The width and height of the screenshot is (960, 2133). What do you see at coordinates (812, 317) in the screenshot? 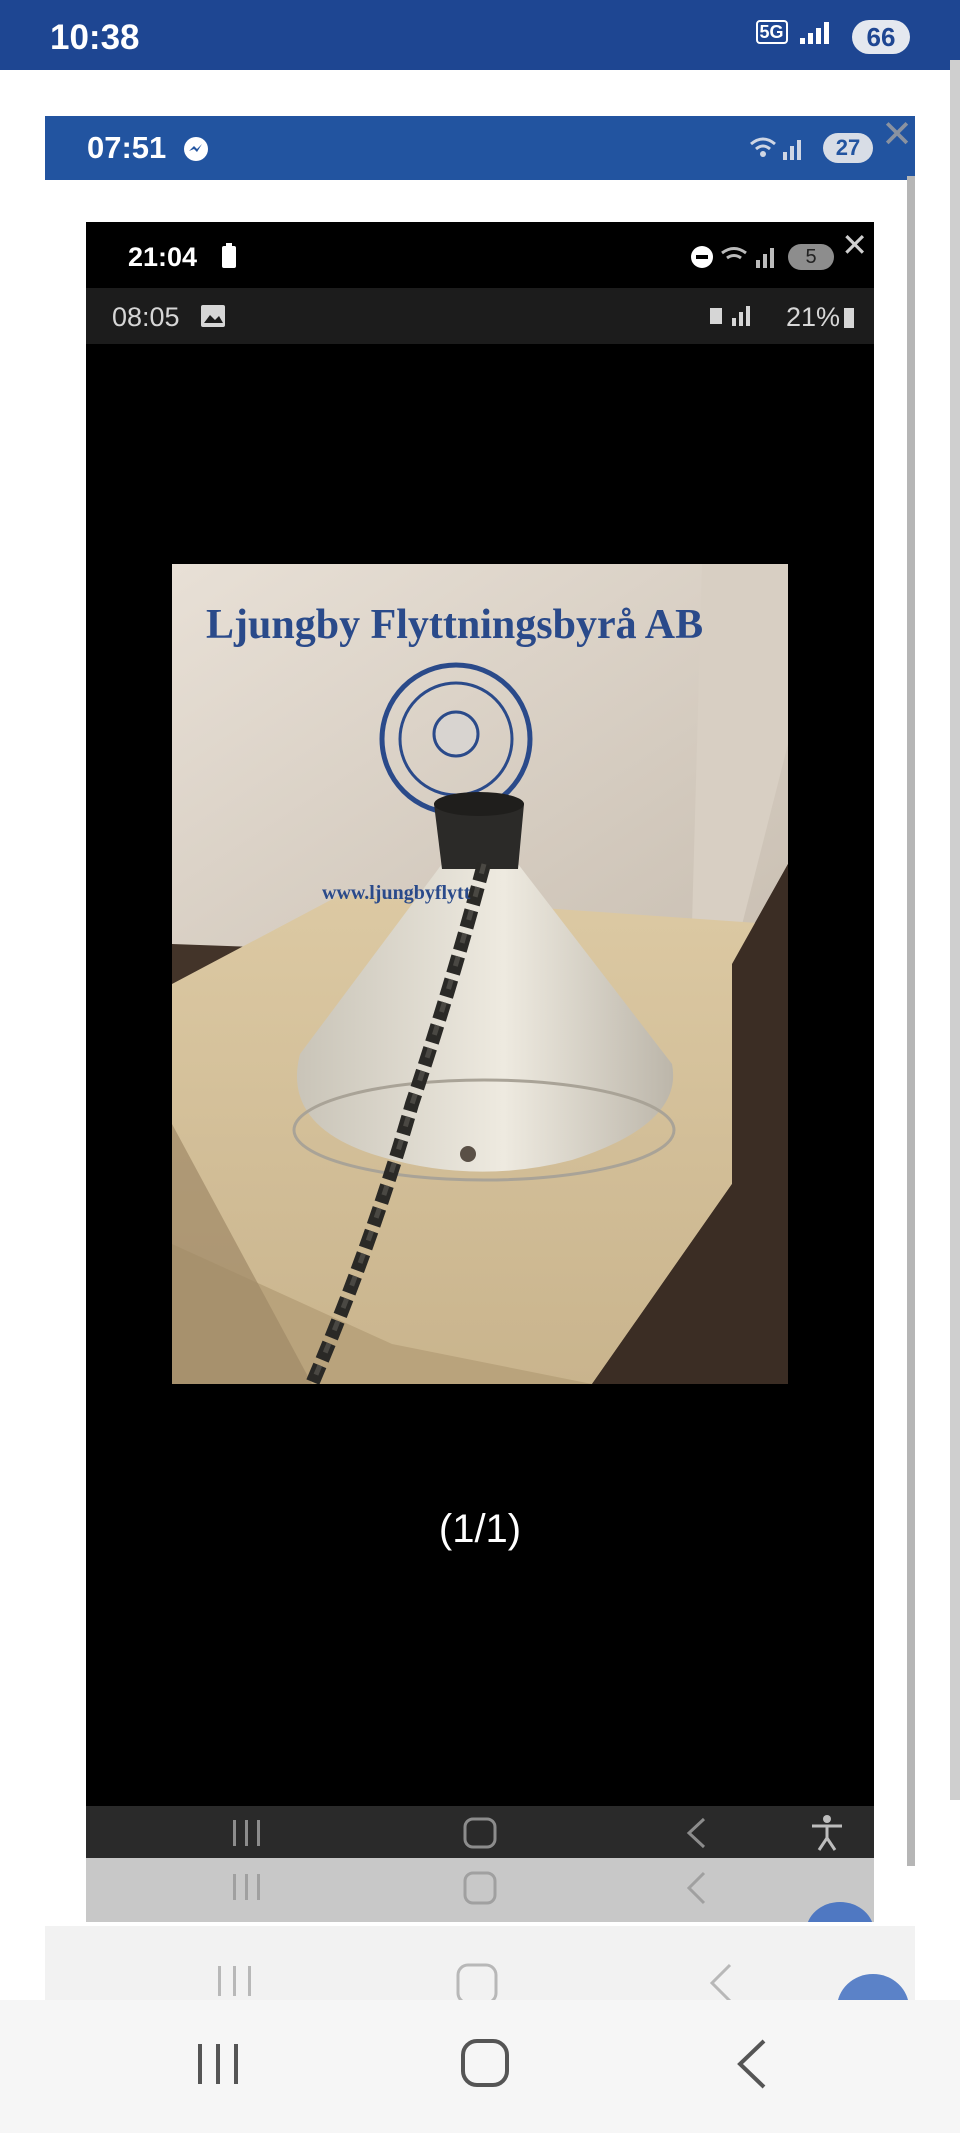
I see `nested-battery-text: 21%` at bounding box center [812, 317].